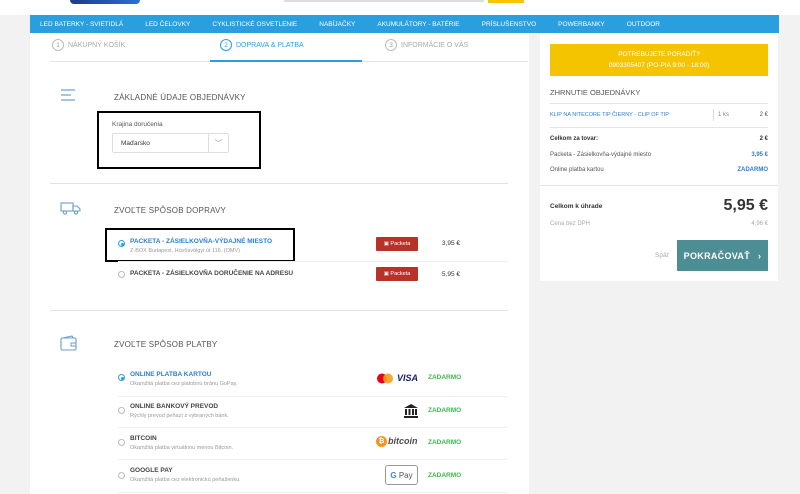 The image size is (800, 494). I want to click on summary-payment-row: Online platba kartou ZADARMO, so click(659, 170).